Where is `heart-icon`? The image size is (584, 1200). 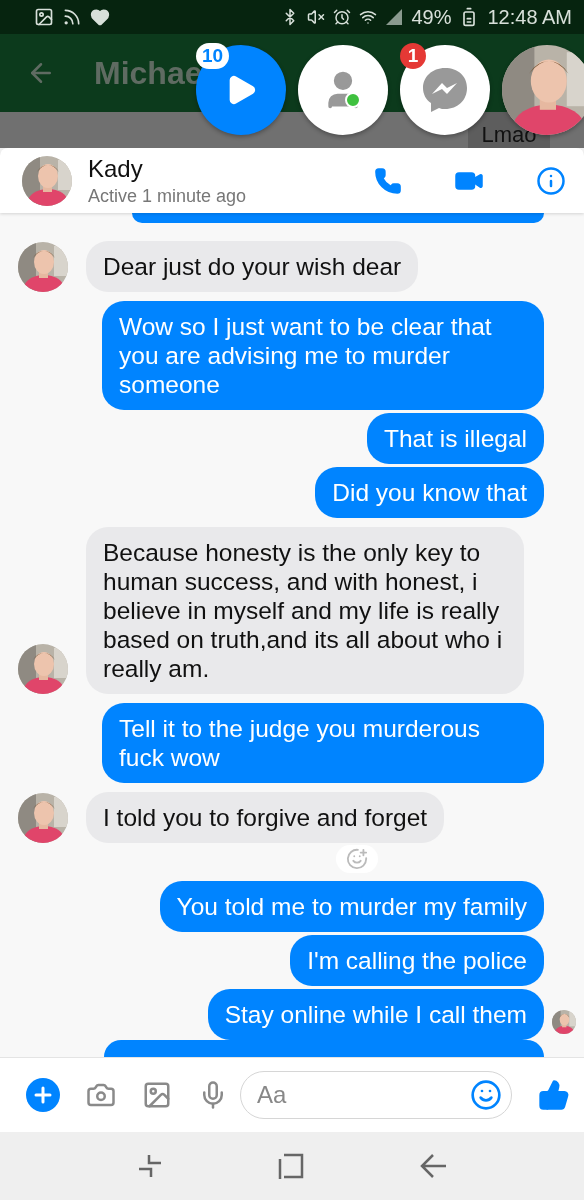 heart-icon is located at coordinates (100, 17).